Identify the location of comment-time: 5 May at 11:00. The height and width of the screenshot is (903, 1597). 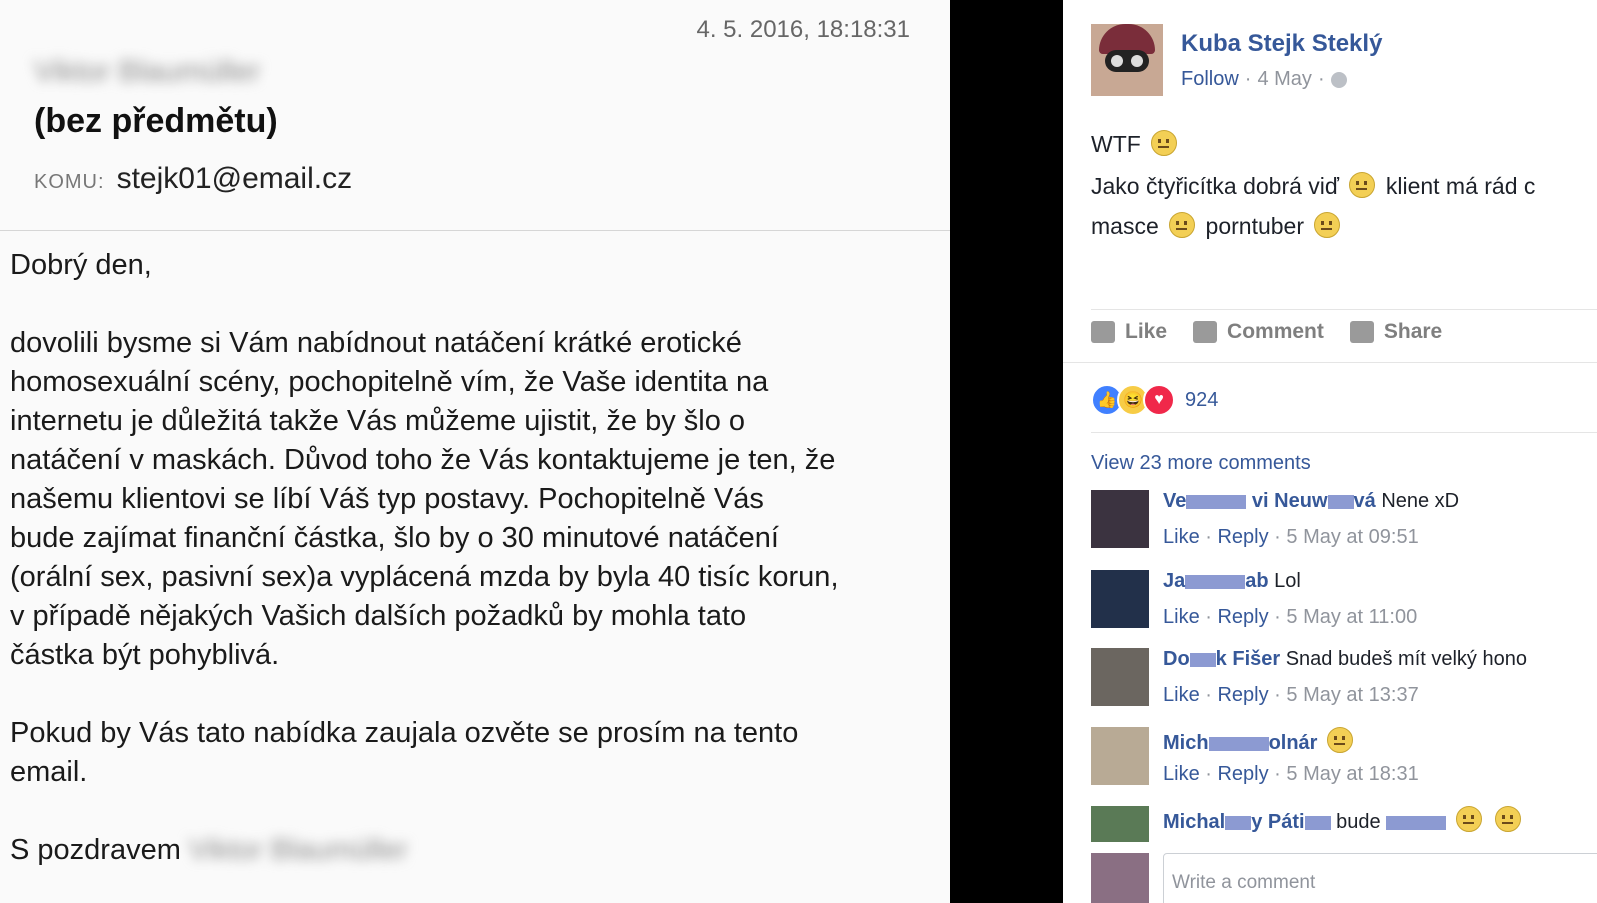
(1351, 617).